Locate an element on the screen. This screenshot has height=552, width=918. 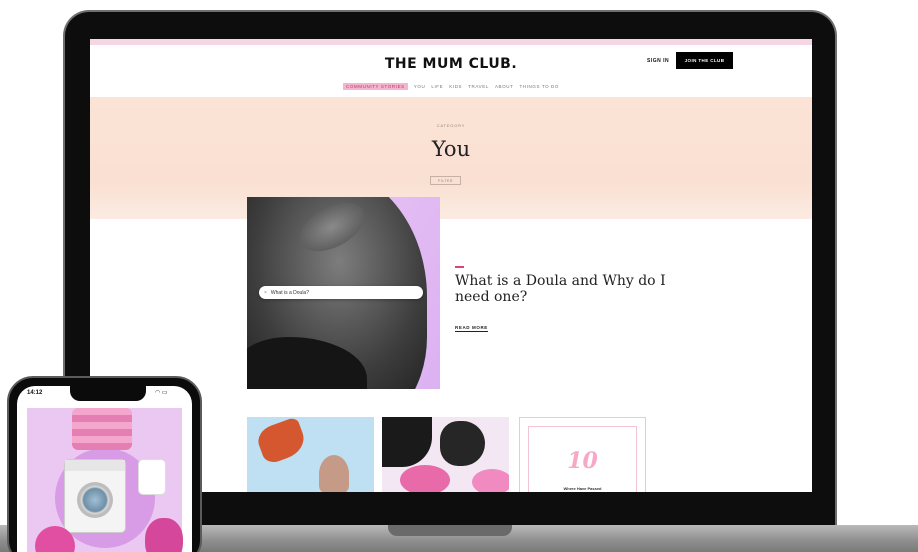
nav-item-community-stories: COMMUNITY STORIES is located at coordinates (375, 86).